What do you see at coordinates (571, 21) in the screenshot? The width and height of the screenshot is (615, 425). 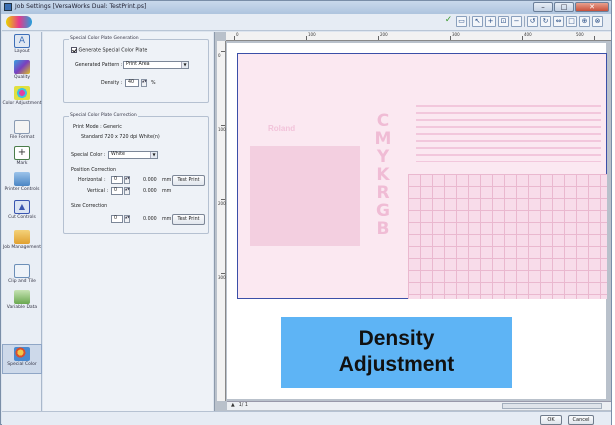 I see `frame-icon: □` at bounding box center [571, 21].